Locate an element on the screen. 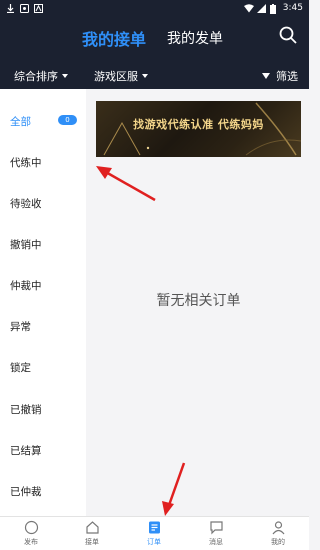 The image size is (320, 550). app-icon is located at coordinates (38, 8).